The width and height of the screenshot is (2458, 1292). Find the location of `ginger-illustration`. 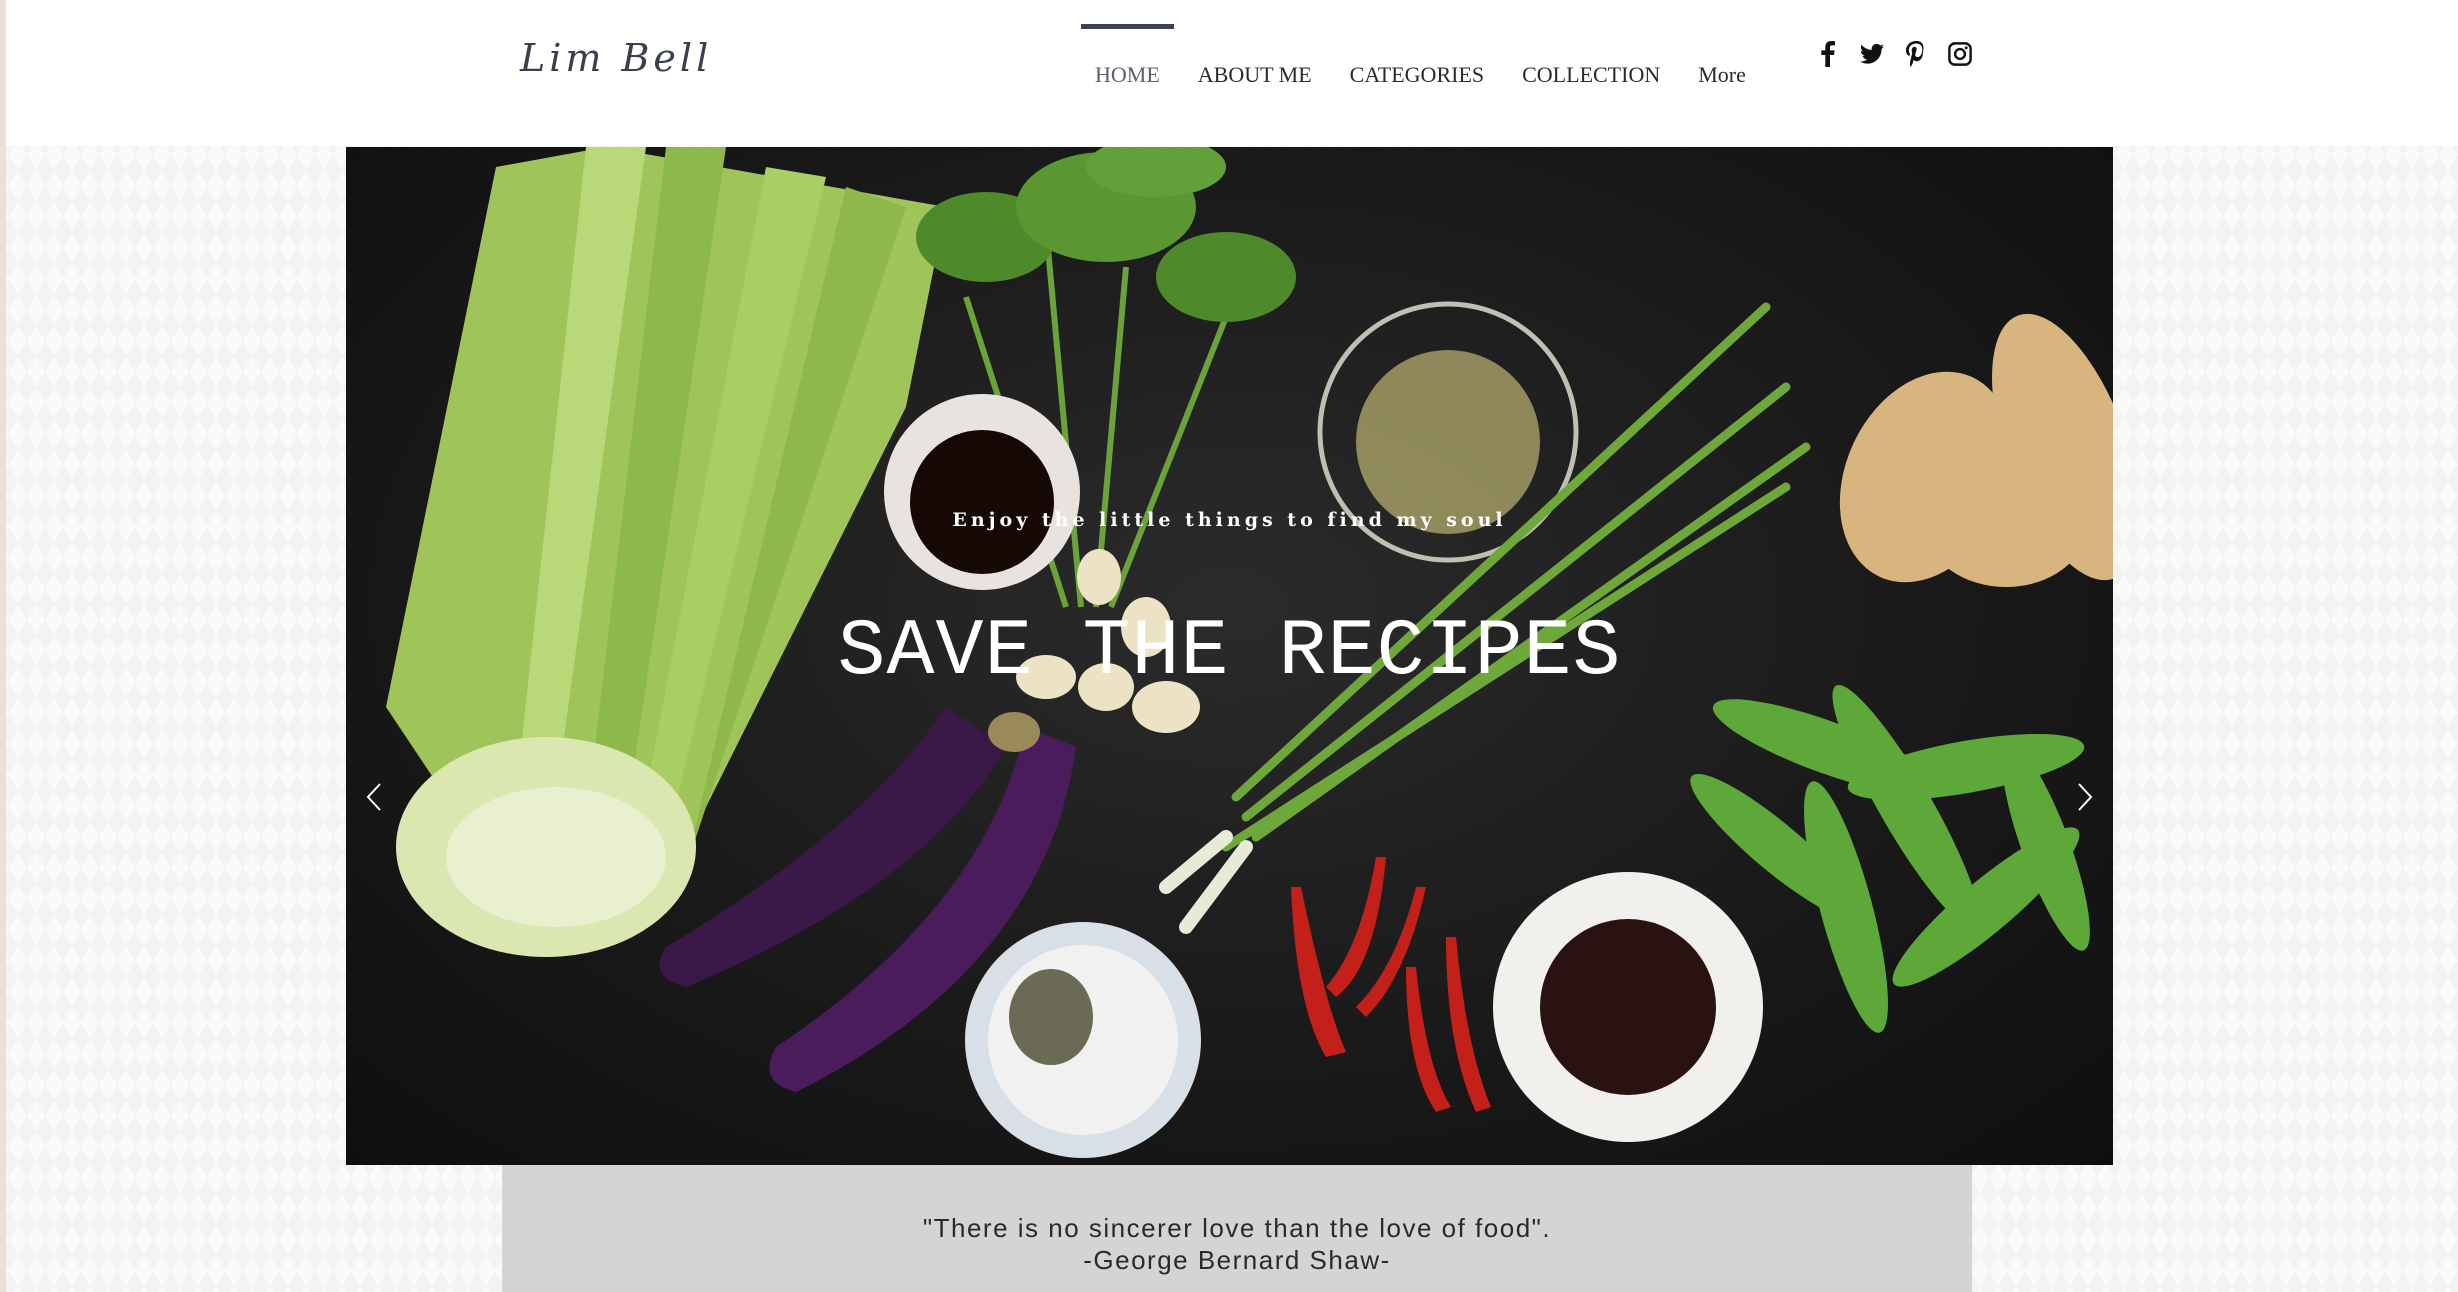

ginger-illustration is located at coordinates (1976, 450).